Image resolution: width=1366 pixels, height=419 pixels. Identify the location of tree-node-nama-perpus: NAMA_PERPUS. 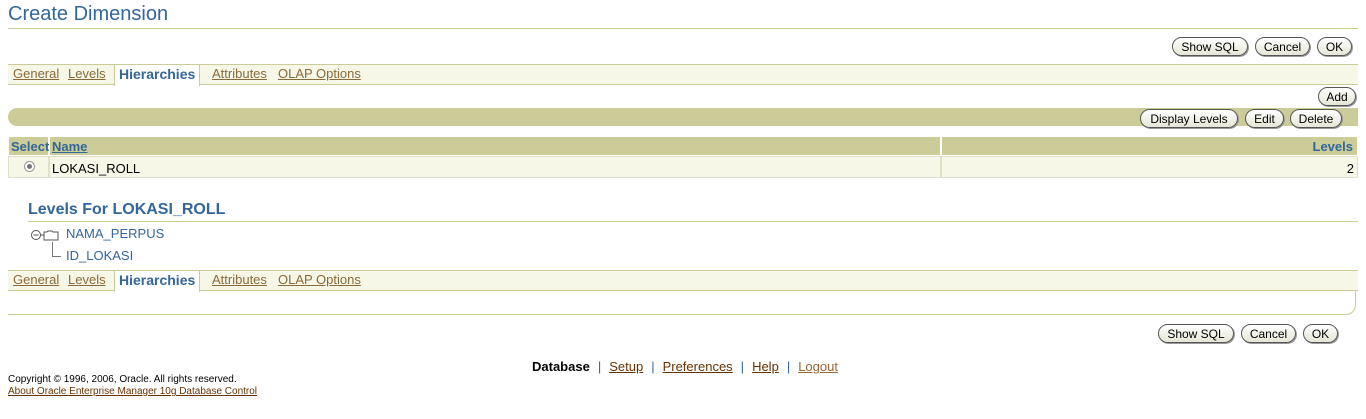
(115, 233).